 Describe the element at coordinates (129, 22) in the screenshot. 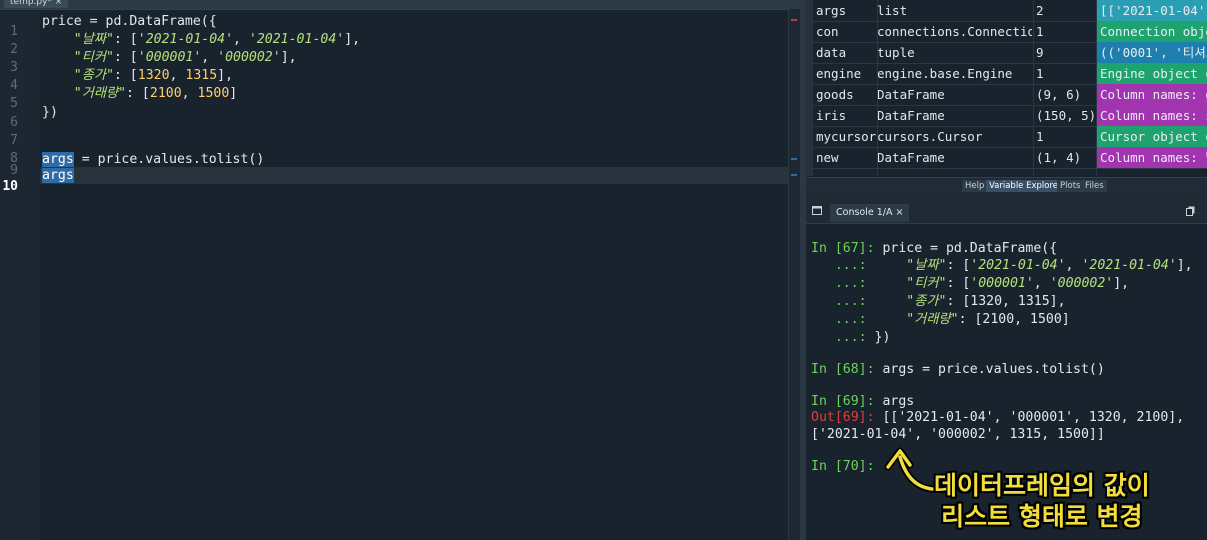

I see `code-line-1: price = pd.DataFrame({` at that location.